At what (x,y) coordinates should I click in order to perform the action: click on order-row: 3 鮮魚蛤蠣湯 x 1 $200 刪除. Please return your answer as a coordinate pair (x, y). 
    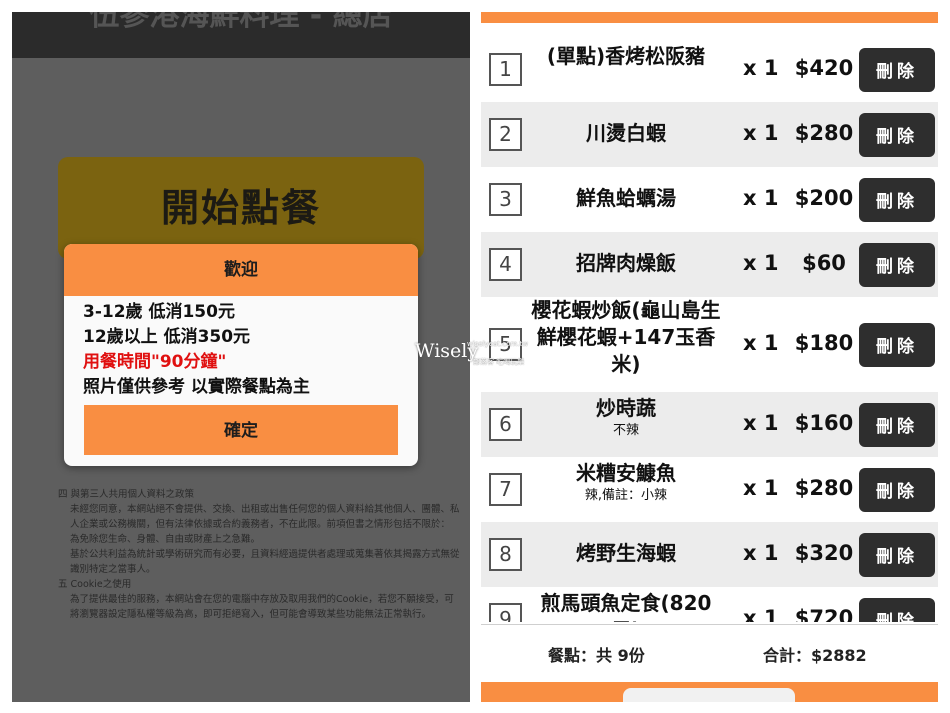
    Looking at the image, I should click on (709, 199).